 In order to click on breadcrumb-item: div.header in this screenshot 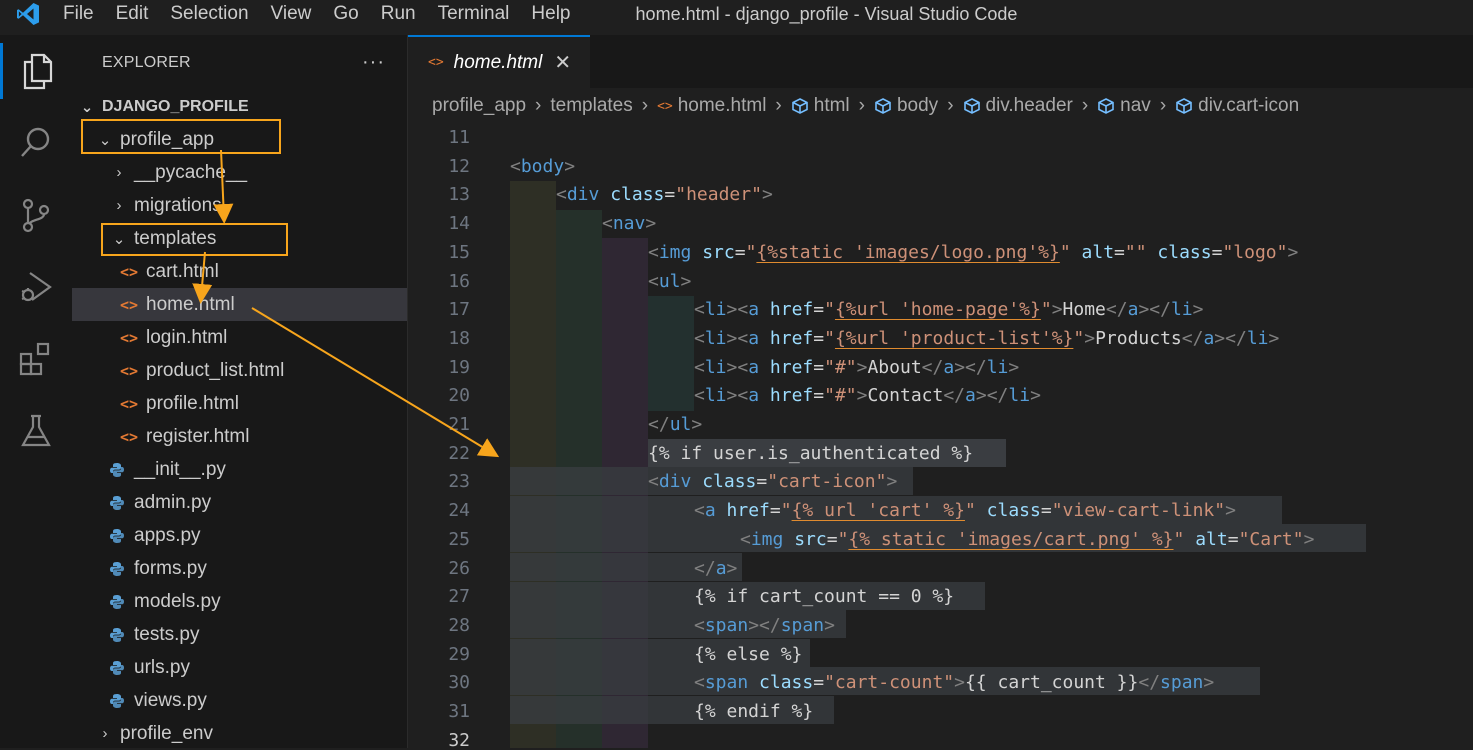, I will do `click(1029, 106)`.